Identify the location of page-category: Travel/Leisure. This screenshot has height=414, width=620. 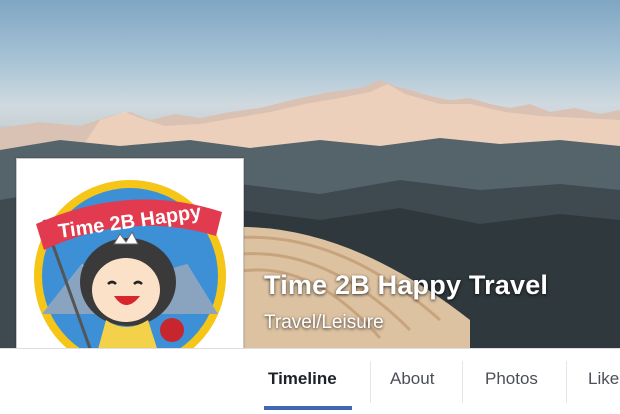
(324, 323).